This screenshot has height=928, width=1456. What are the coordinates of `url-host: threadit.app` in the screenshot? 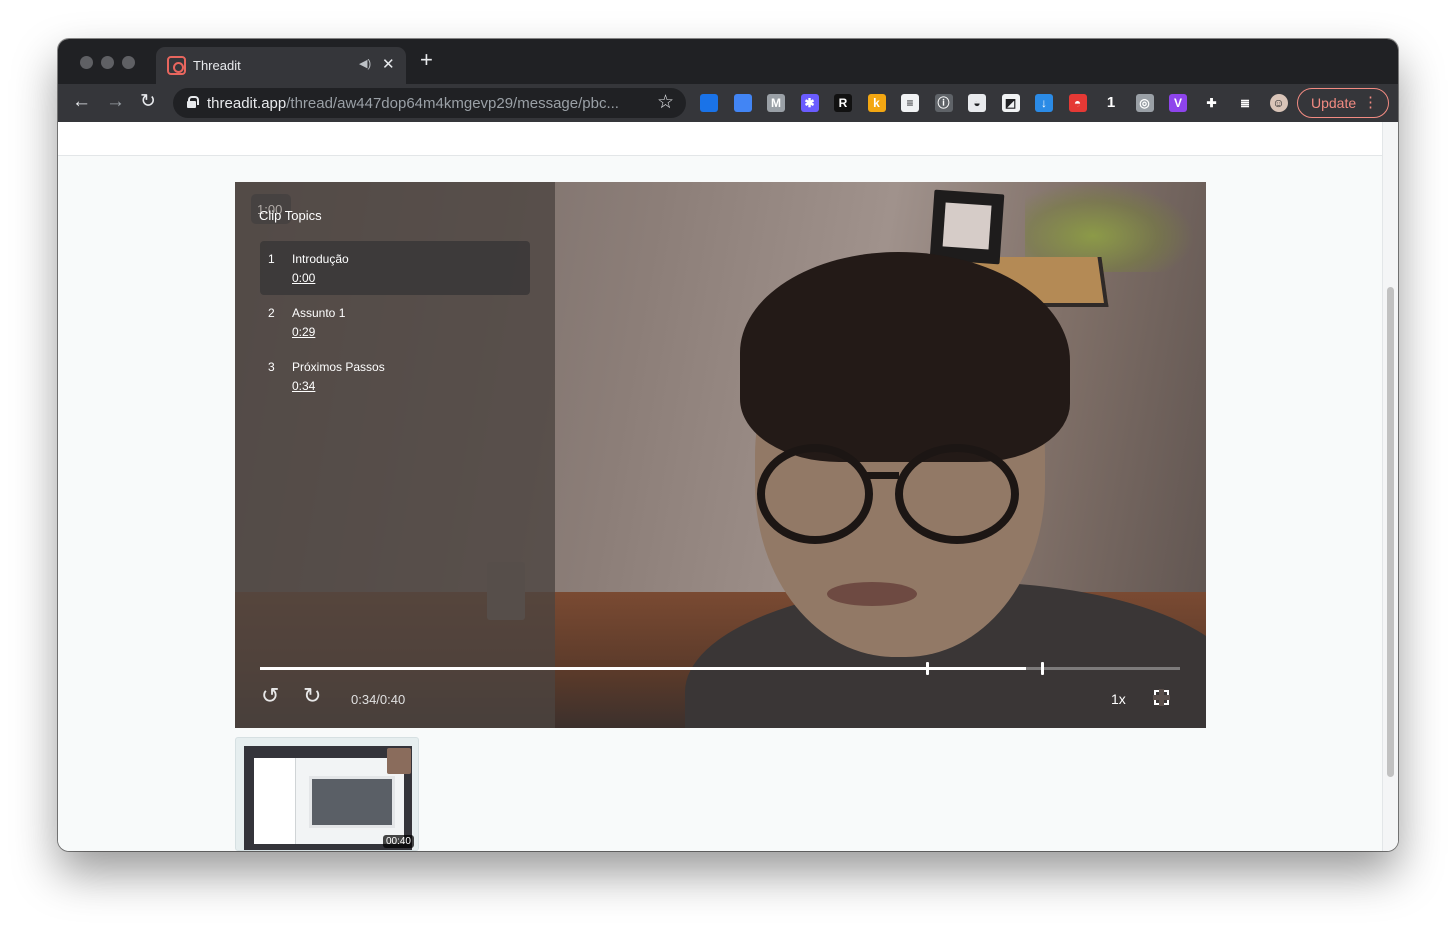 It's located at (247, 103).